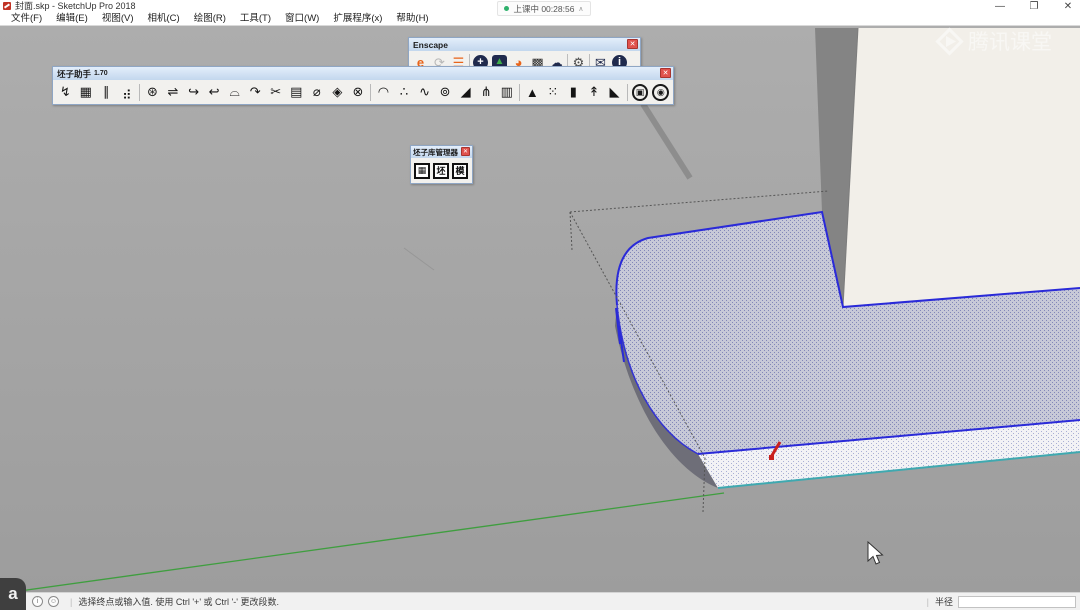  Describe the element at coordinates (614, 92) in the screenshot. I see `pizi-tool-icon: ◣` at that location.